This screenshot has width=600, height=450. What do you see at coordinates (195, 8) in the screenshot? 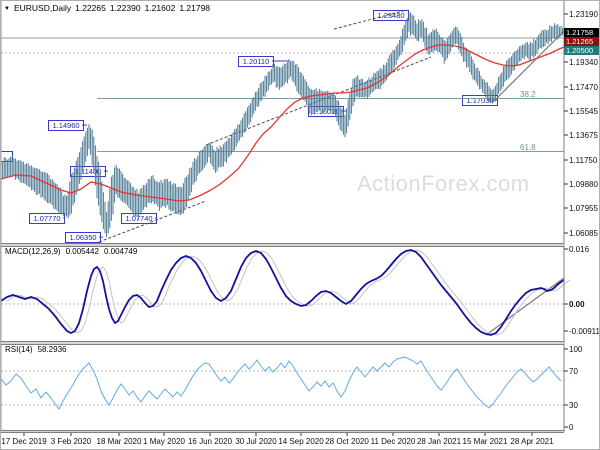
I see `ohlc-close: 1.21798` at bounding box center [195, 8].